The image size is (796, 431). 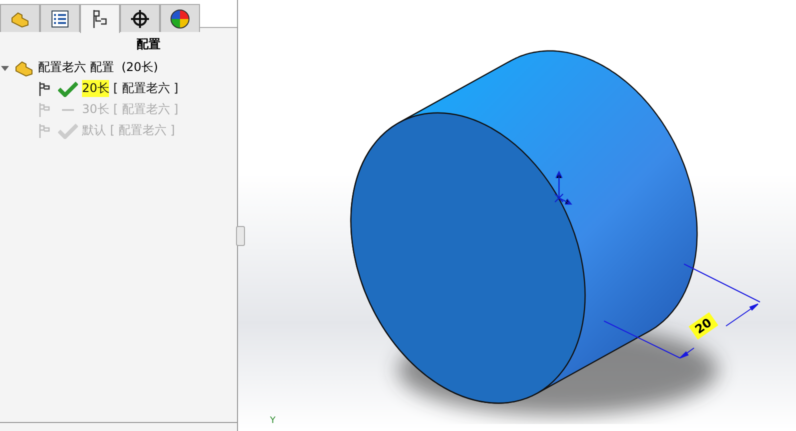 I want to click on panel-splitter-handle, so click(x=240, y=236).